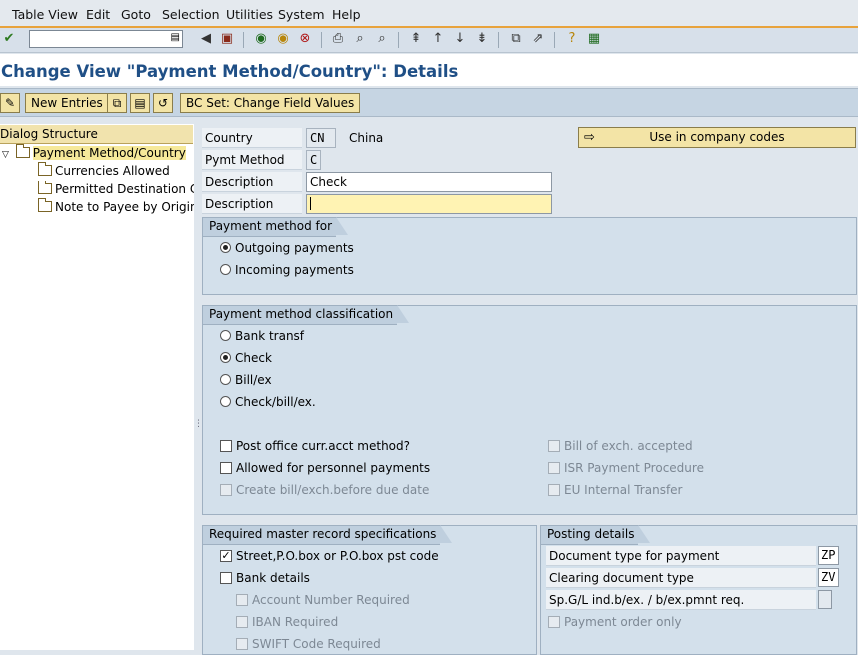 This screenshot has width=858, height=655. Describe the element at coordinates (117, 103) in the screenshot. I see `copy-icon: ⧉` at that location.